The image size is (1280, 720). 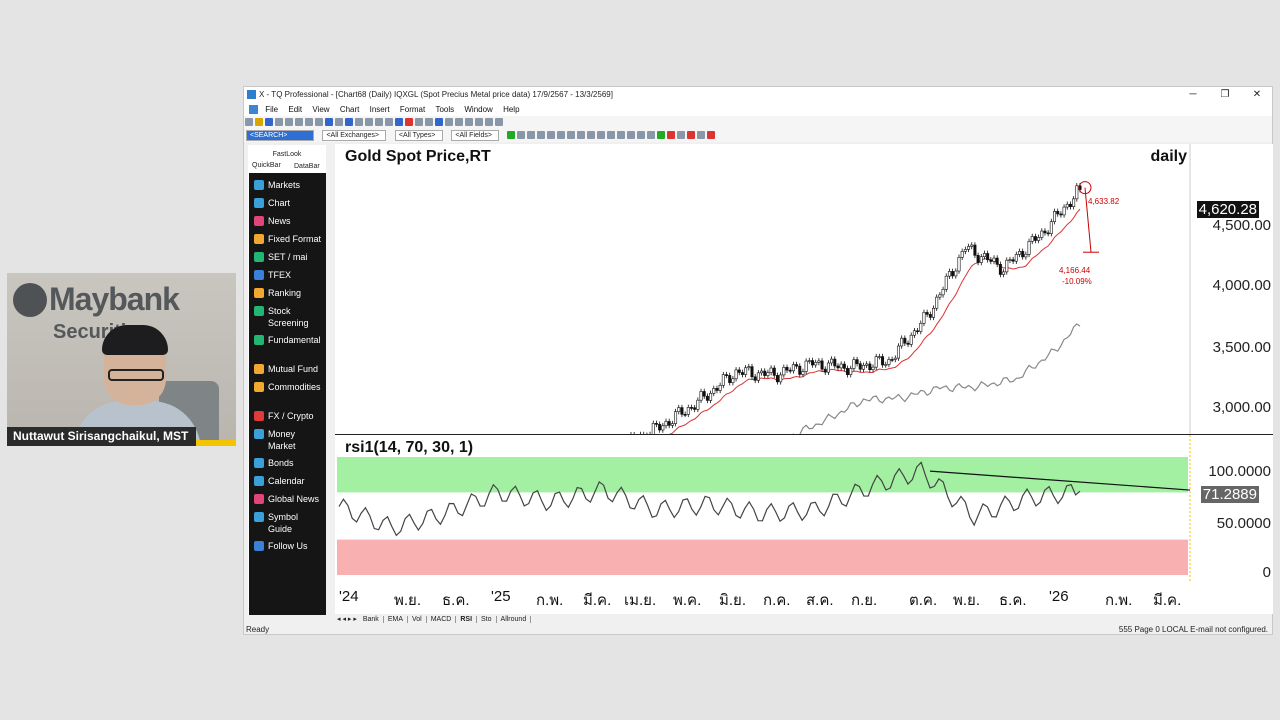 What do you see at coordinates (680, 135) in the screenshot?
I see `note-icon` at bounding box center [680, 135].